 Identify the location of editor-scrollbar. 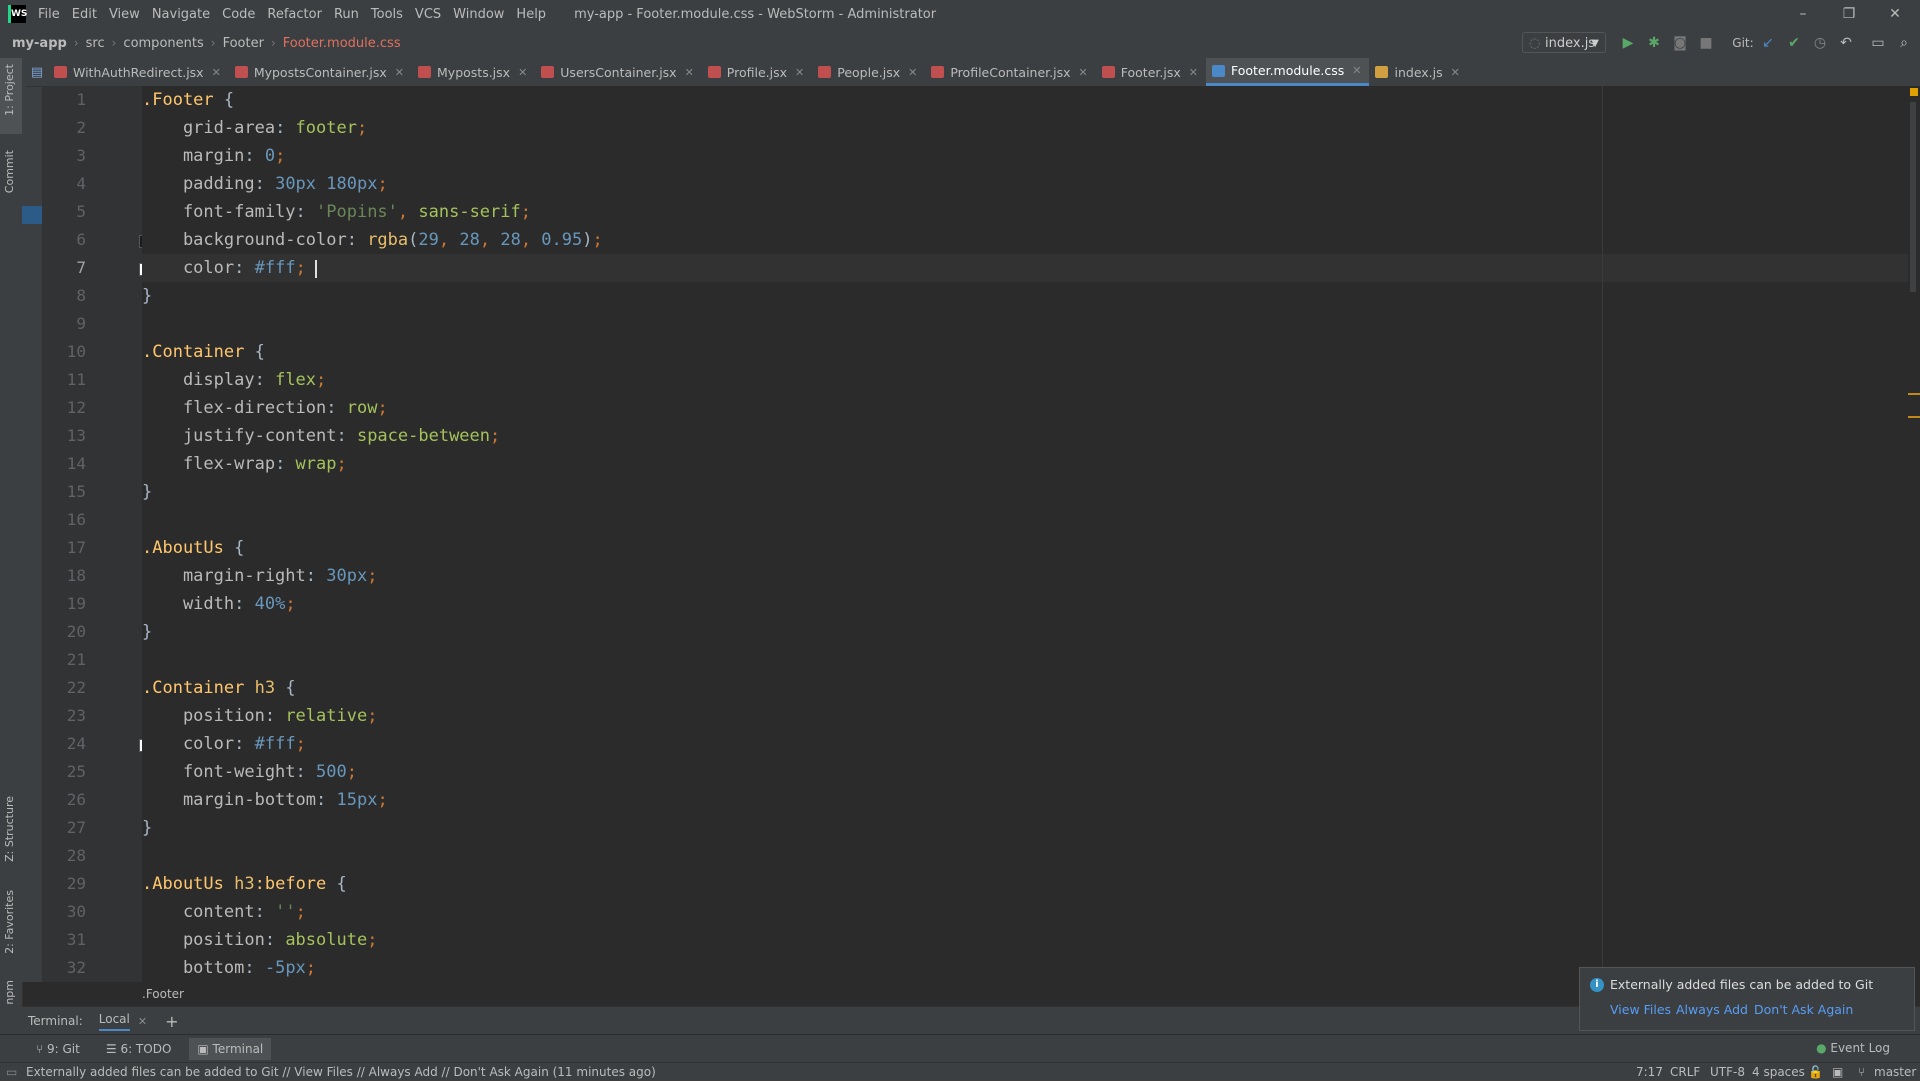
(1914, 534).